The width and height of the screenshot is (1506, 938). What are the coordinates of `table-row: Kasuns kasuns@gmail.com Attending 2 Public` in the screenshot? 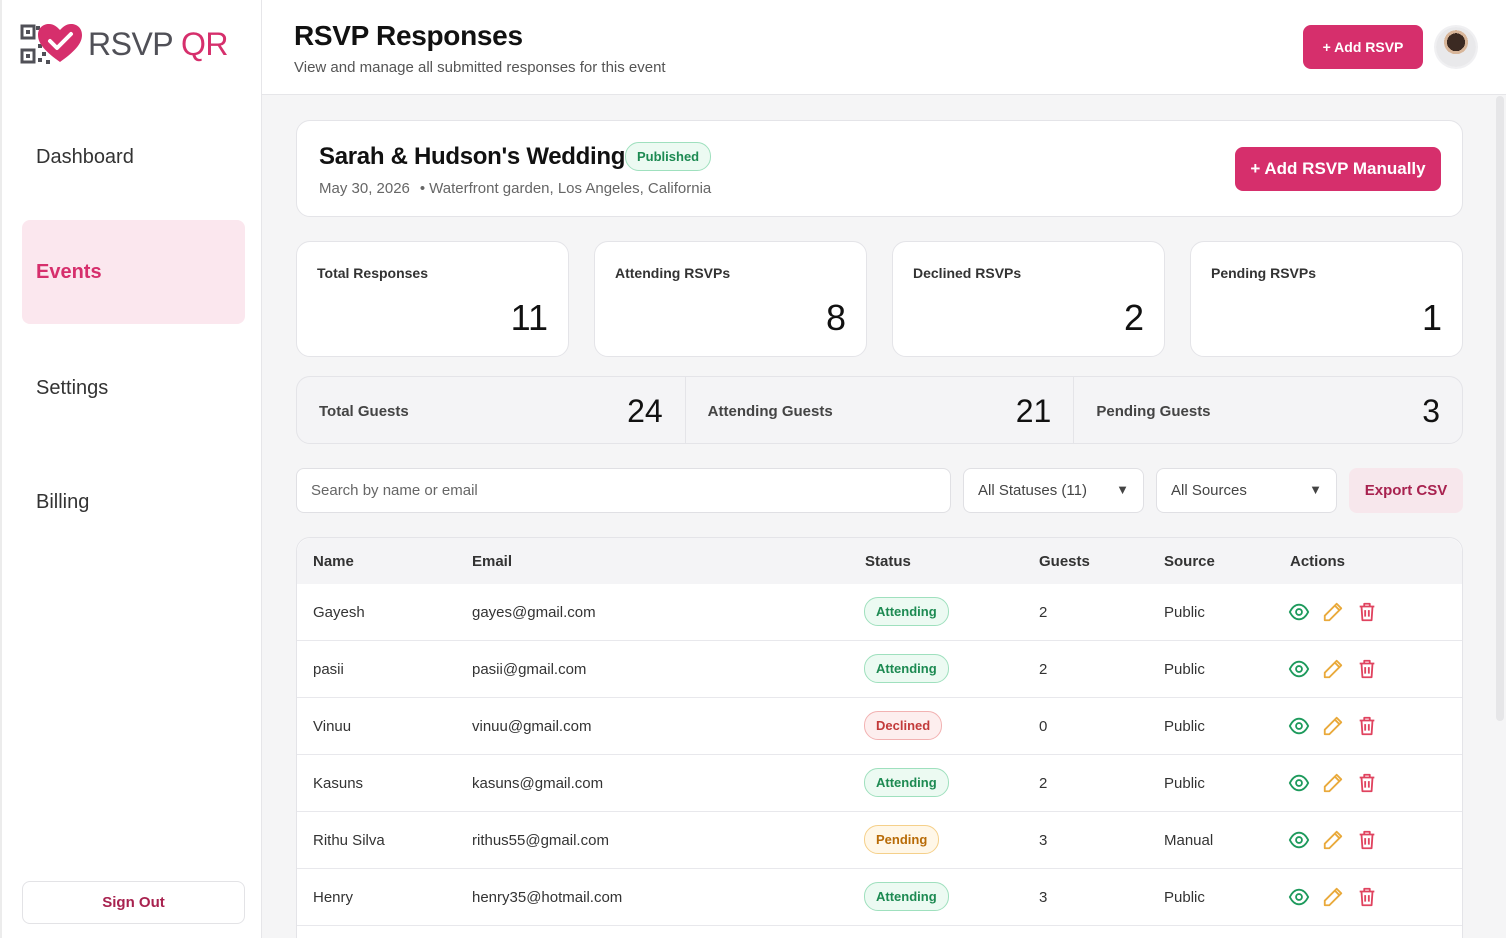 It's located at (879, 783).